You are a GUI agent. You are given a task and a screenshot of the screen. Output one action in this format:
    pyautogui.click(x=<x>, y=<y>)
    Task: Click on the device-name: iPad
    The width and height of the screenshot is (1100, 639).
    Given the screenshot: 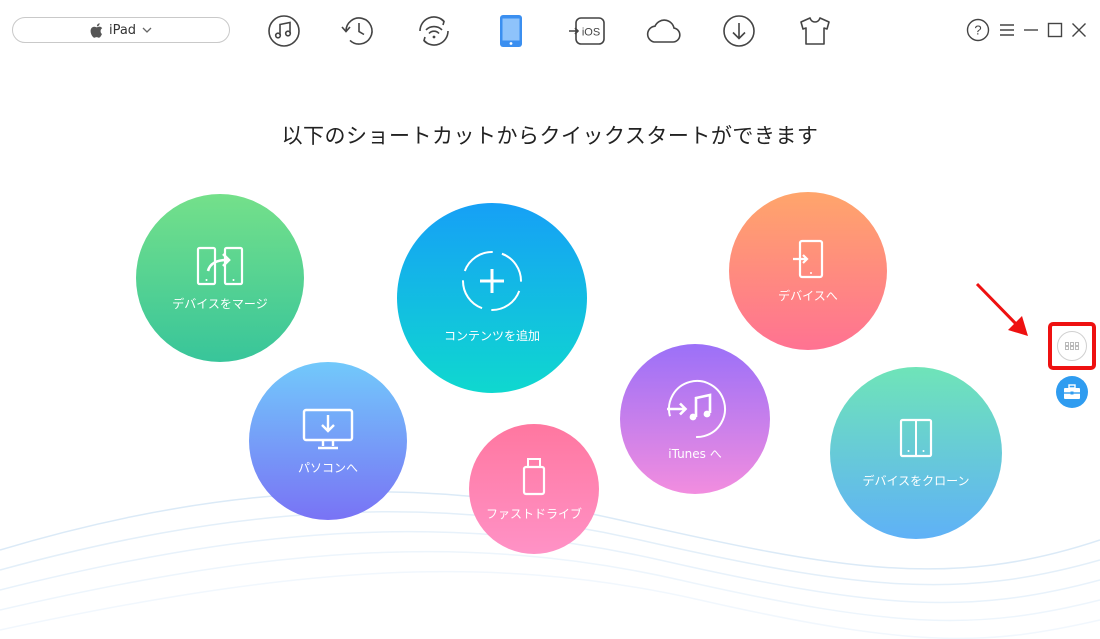 What is the action you would take?
    pyautogui.click(x=122, y=30)
    